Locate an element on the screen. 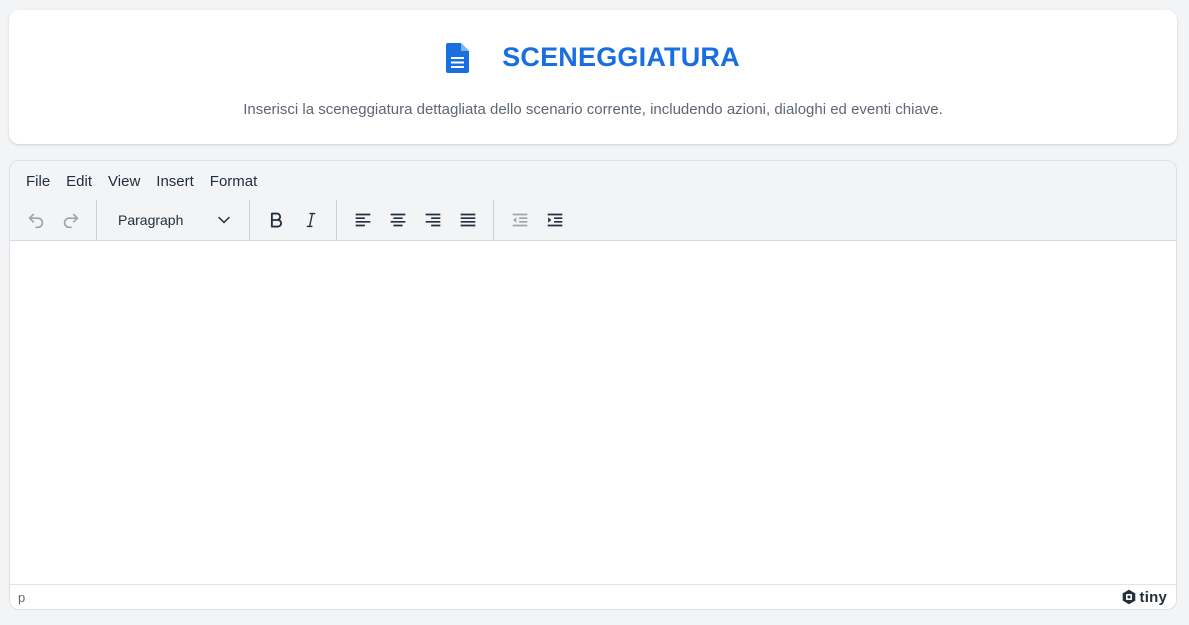 This screenshot has width=1189, height=625. history-group is located at coordinates (53, 220).